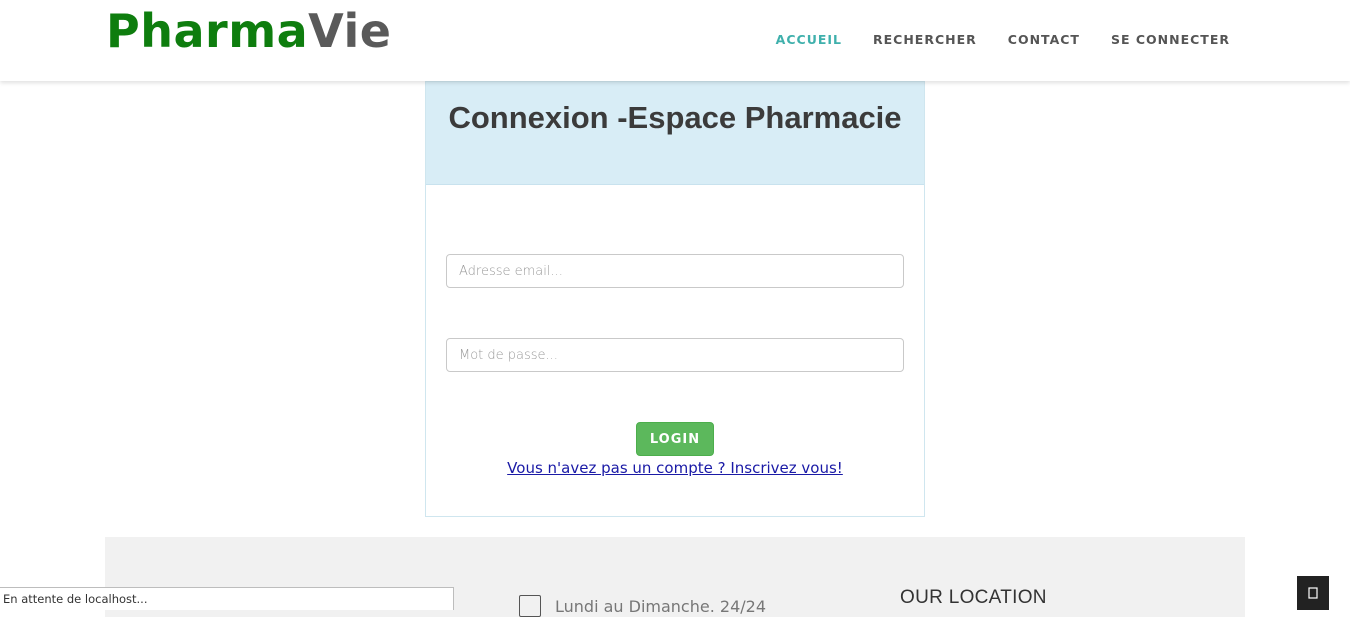 The height and width of the screenshot is (617, 1350). I want to click on scroll-to-top-button, so click(1313, 593).